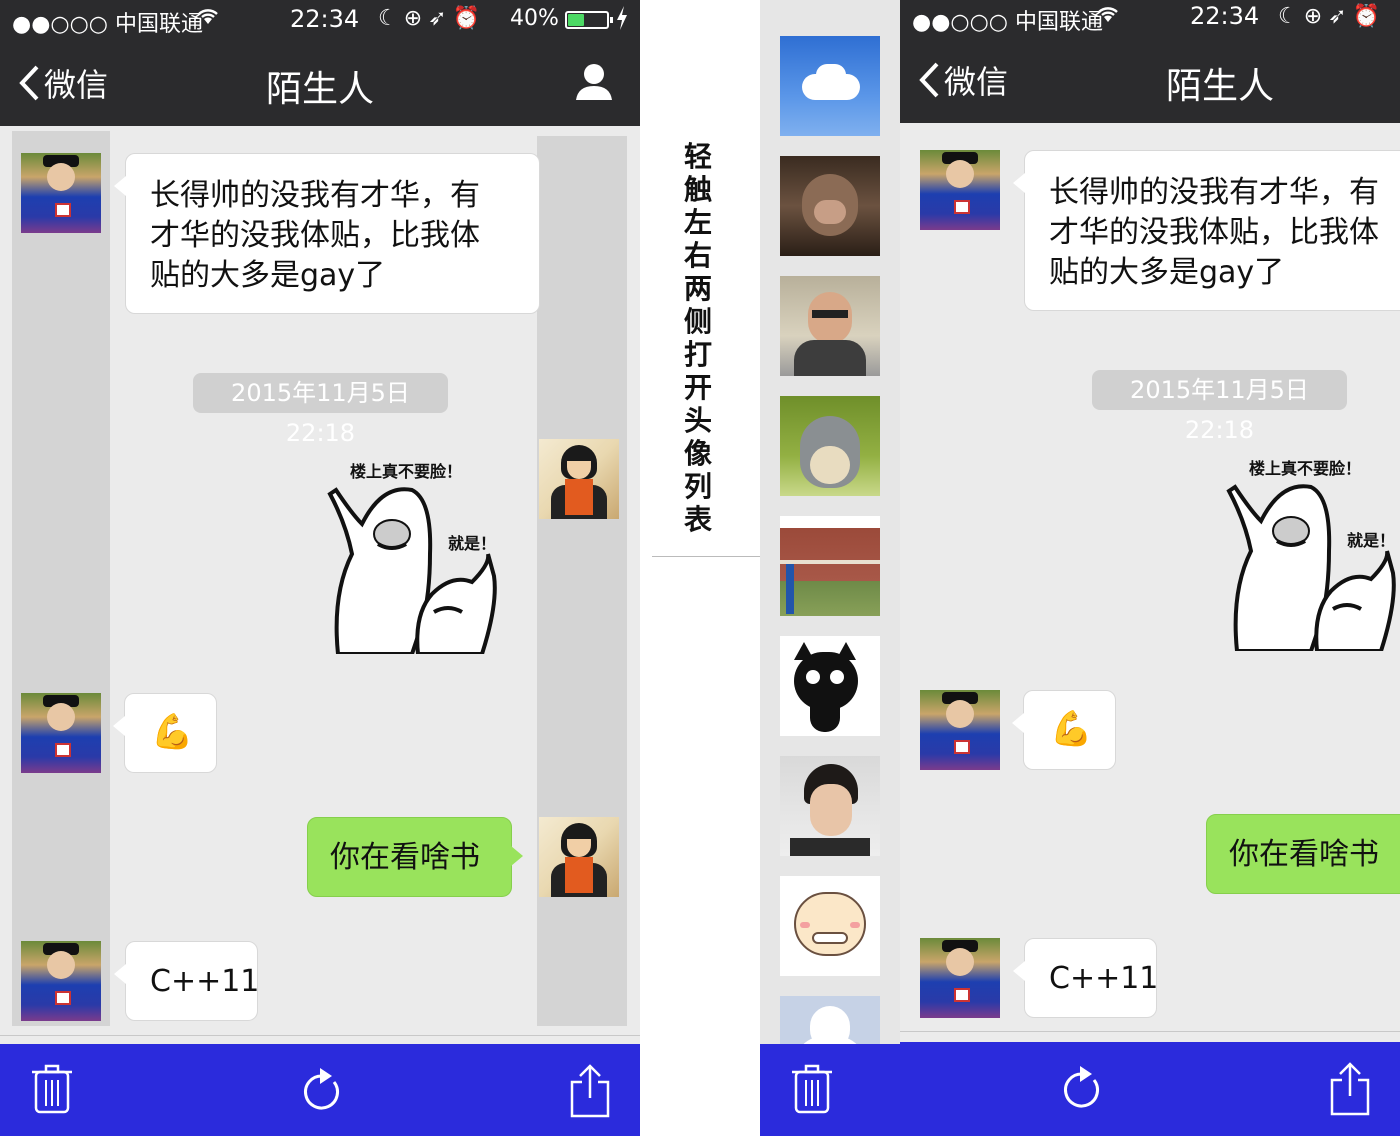  I want to click on hint-text: 轻触左右两侧打开头像列表, so click(697, 338).